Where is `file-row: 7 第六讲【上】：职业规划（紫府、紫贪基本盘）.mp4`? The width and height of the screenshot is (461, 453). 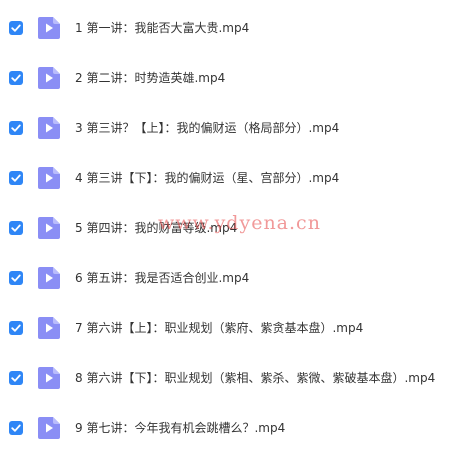
file-row: 7 第六讲【上】：职业规划（紫府、紫贪基本盘）.mp4 is located at coordinates (230, 328).